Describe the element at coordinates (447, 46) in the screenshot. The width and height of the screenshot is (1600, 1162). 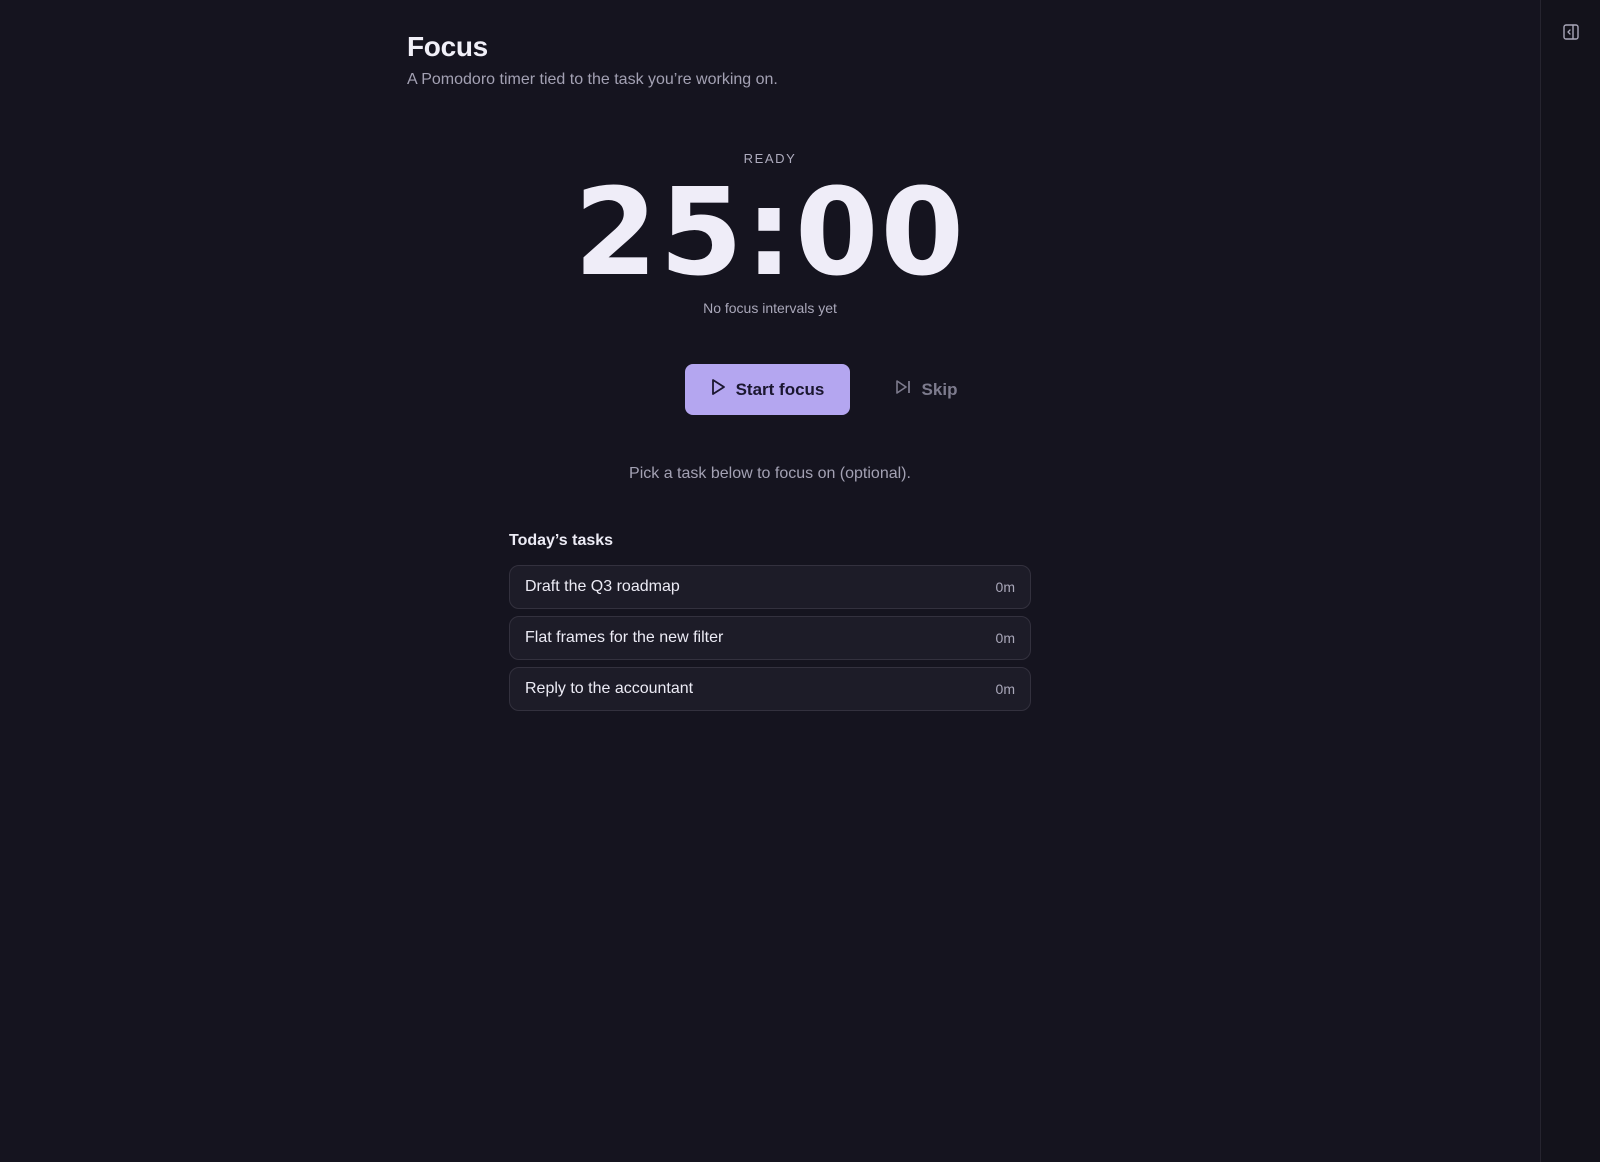
I see `page-title: Focus` at that location.